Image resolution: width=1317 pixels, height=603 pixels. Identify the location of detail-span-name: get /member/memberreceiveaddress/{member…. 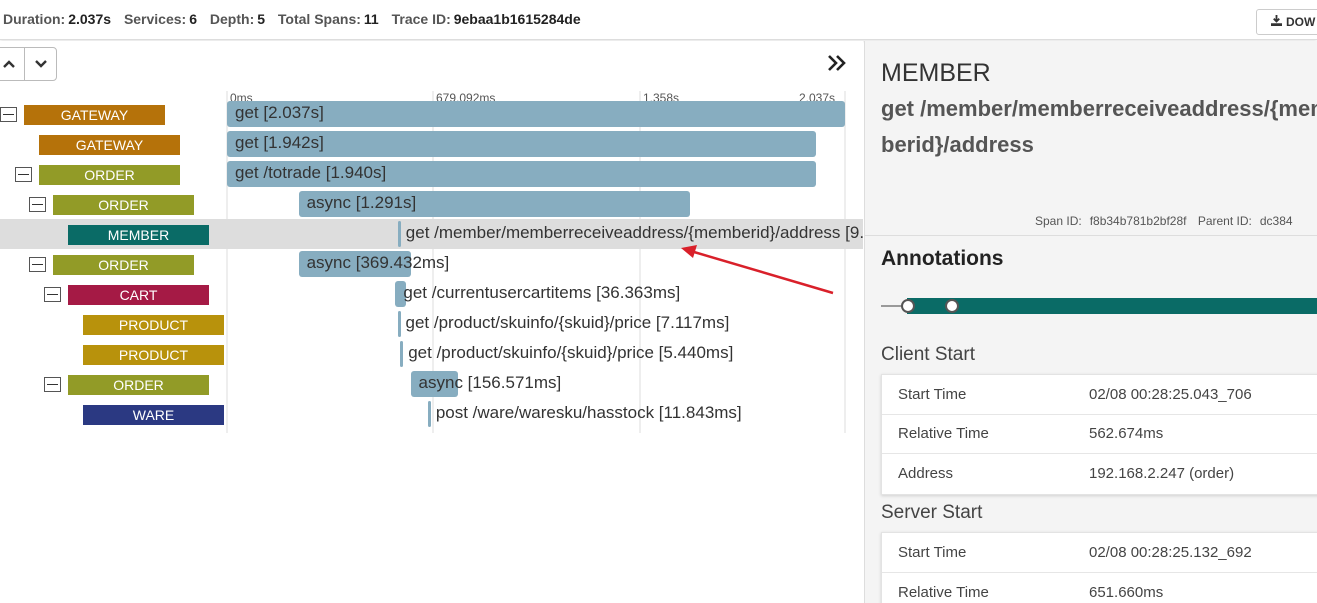
(1099, 126).